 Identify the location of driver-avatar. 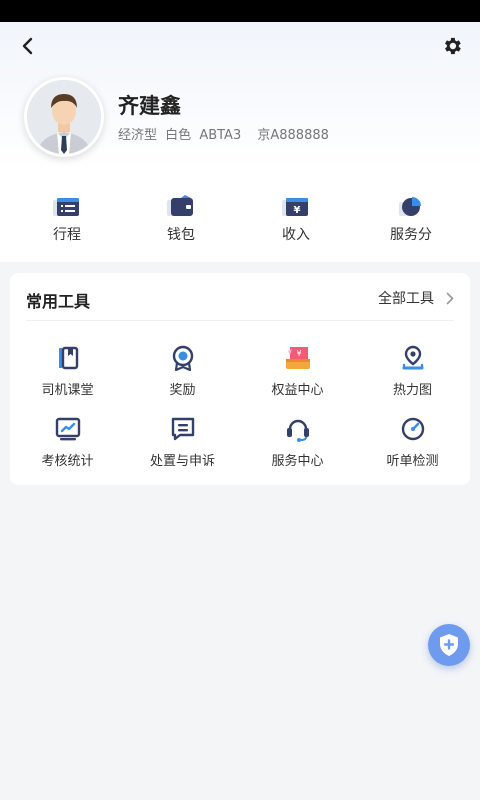
(64, 117).